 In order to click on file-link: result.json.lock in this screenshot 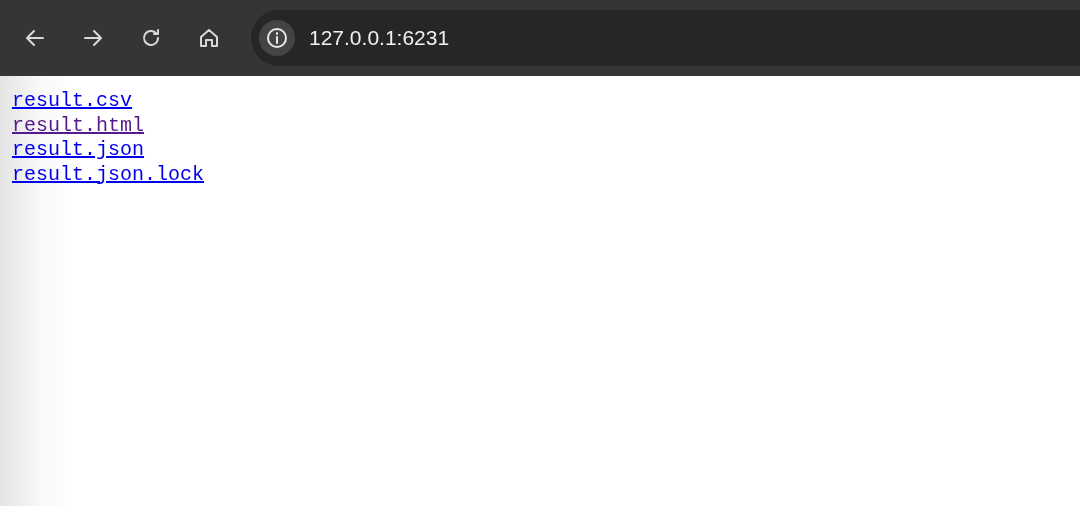, I will do `click(108, 174)`.